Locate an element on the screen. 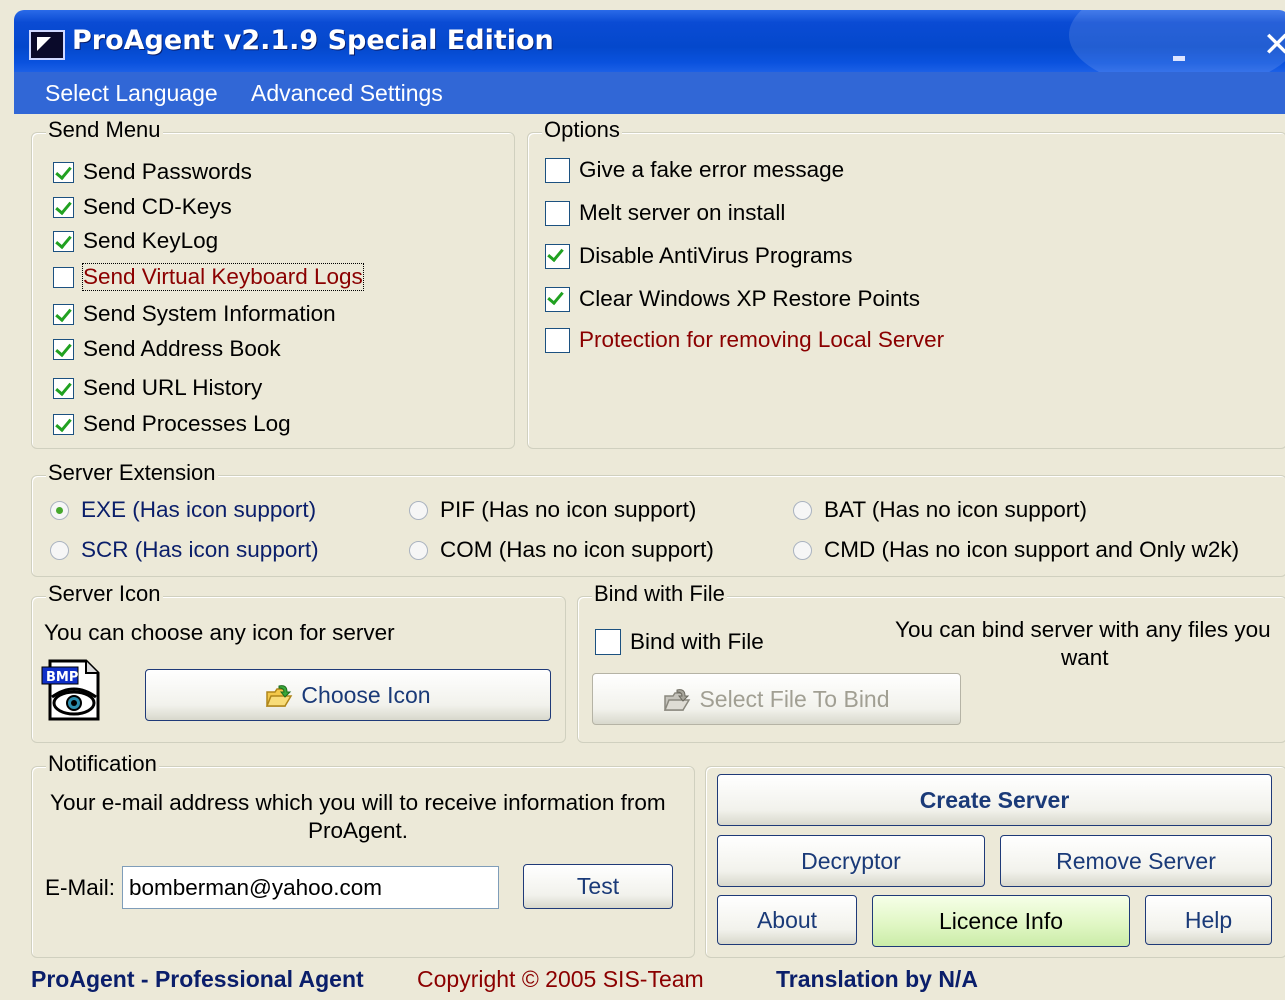 The image size is (1285, 1000). send-virtual-keyboard-logs-checkbox is located at coordinates (63, 277).